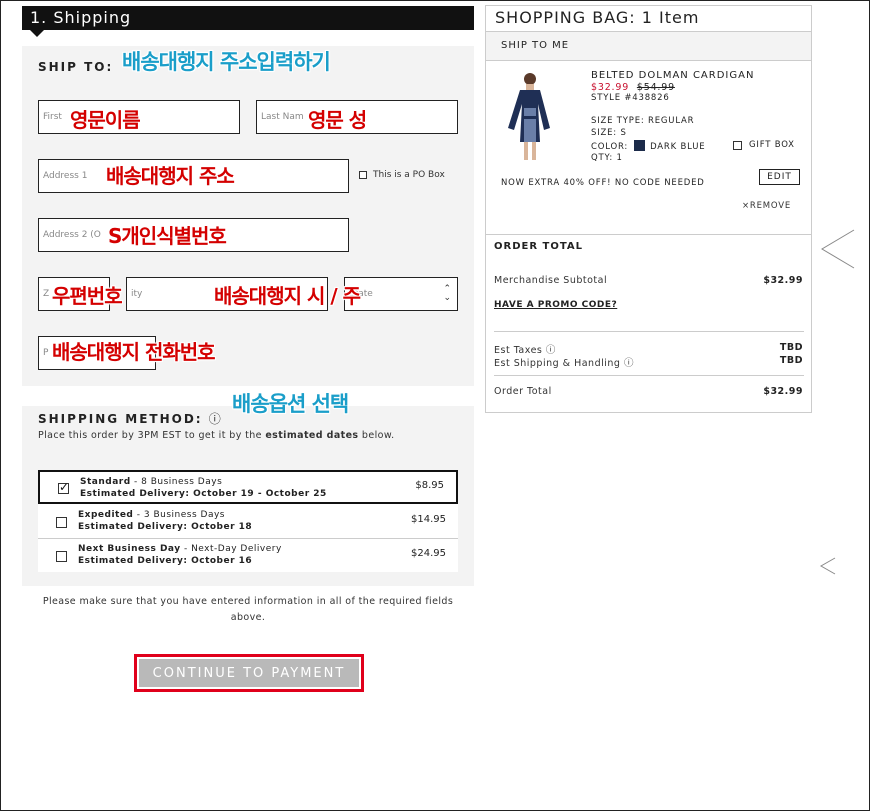 Image resolution: width=870 pixels, height=811 pixels. Describe the element at coordinates (535, 45) in the screenshot. I see `ship-to-me-label: SHIP TO ME` at that location.